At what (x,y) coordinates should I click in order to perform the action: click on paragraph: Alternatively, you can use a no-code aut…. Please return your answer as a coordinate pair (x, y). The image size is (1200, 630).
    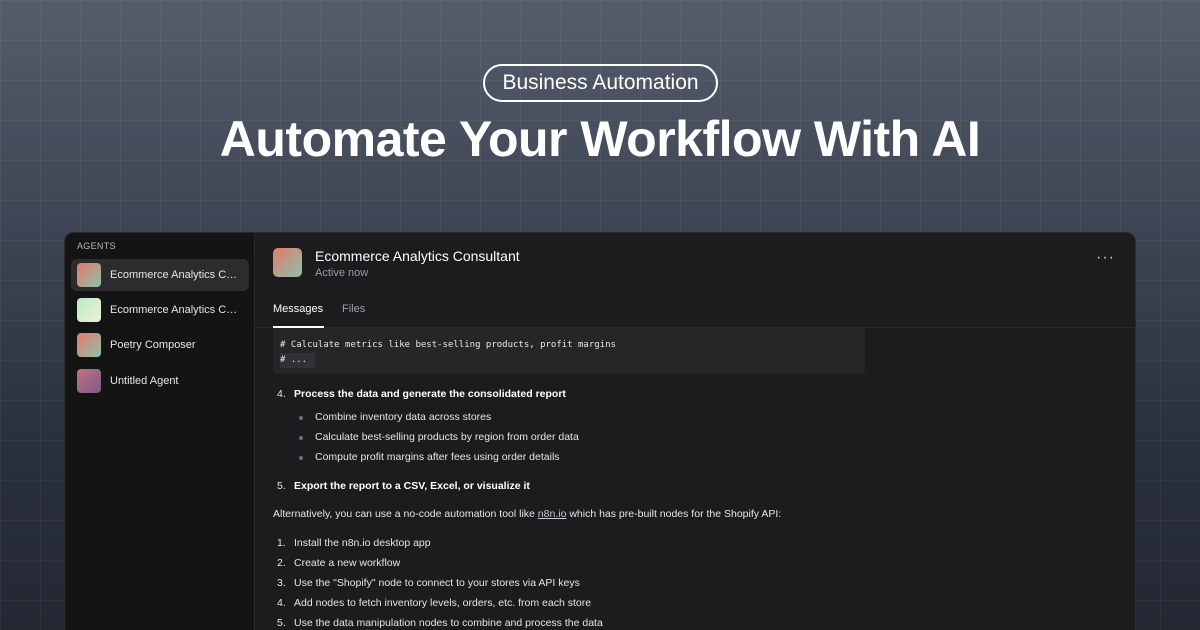
    Looking at the image, I should click on (527, 514).